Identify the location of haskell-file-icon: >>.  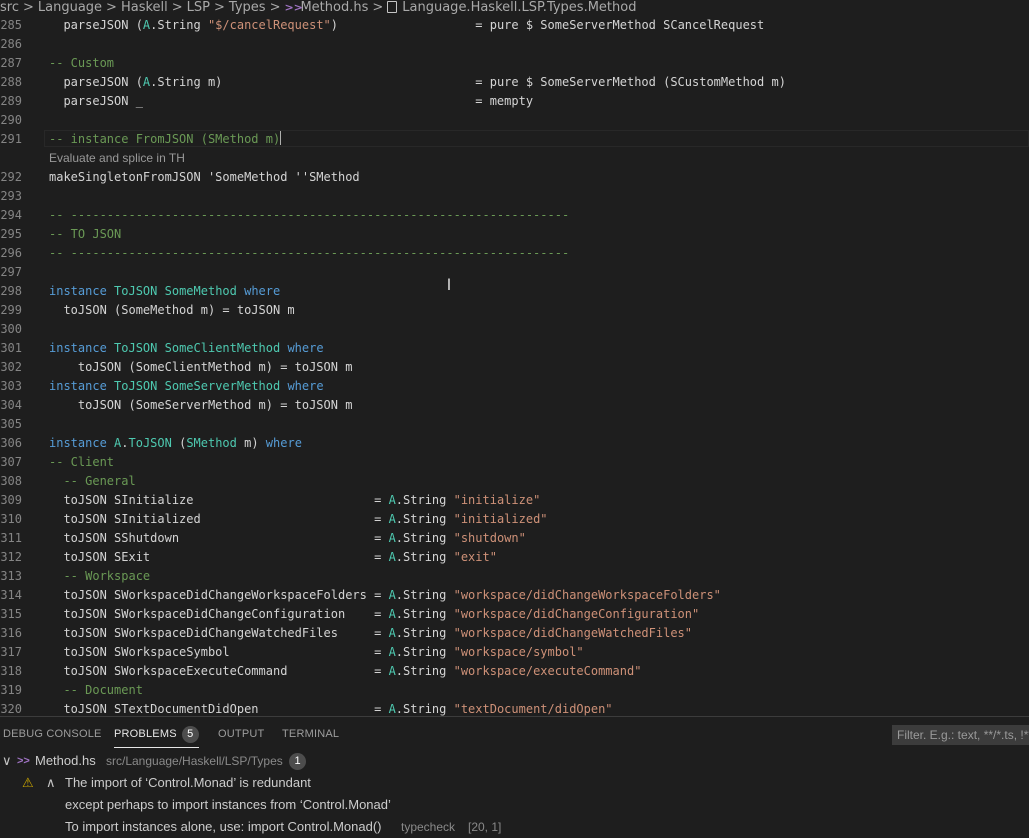
(23, 761).